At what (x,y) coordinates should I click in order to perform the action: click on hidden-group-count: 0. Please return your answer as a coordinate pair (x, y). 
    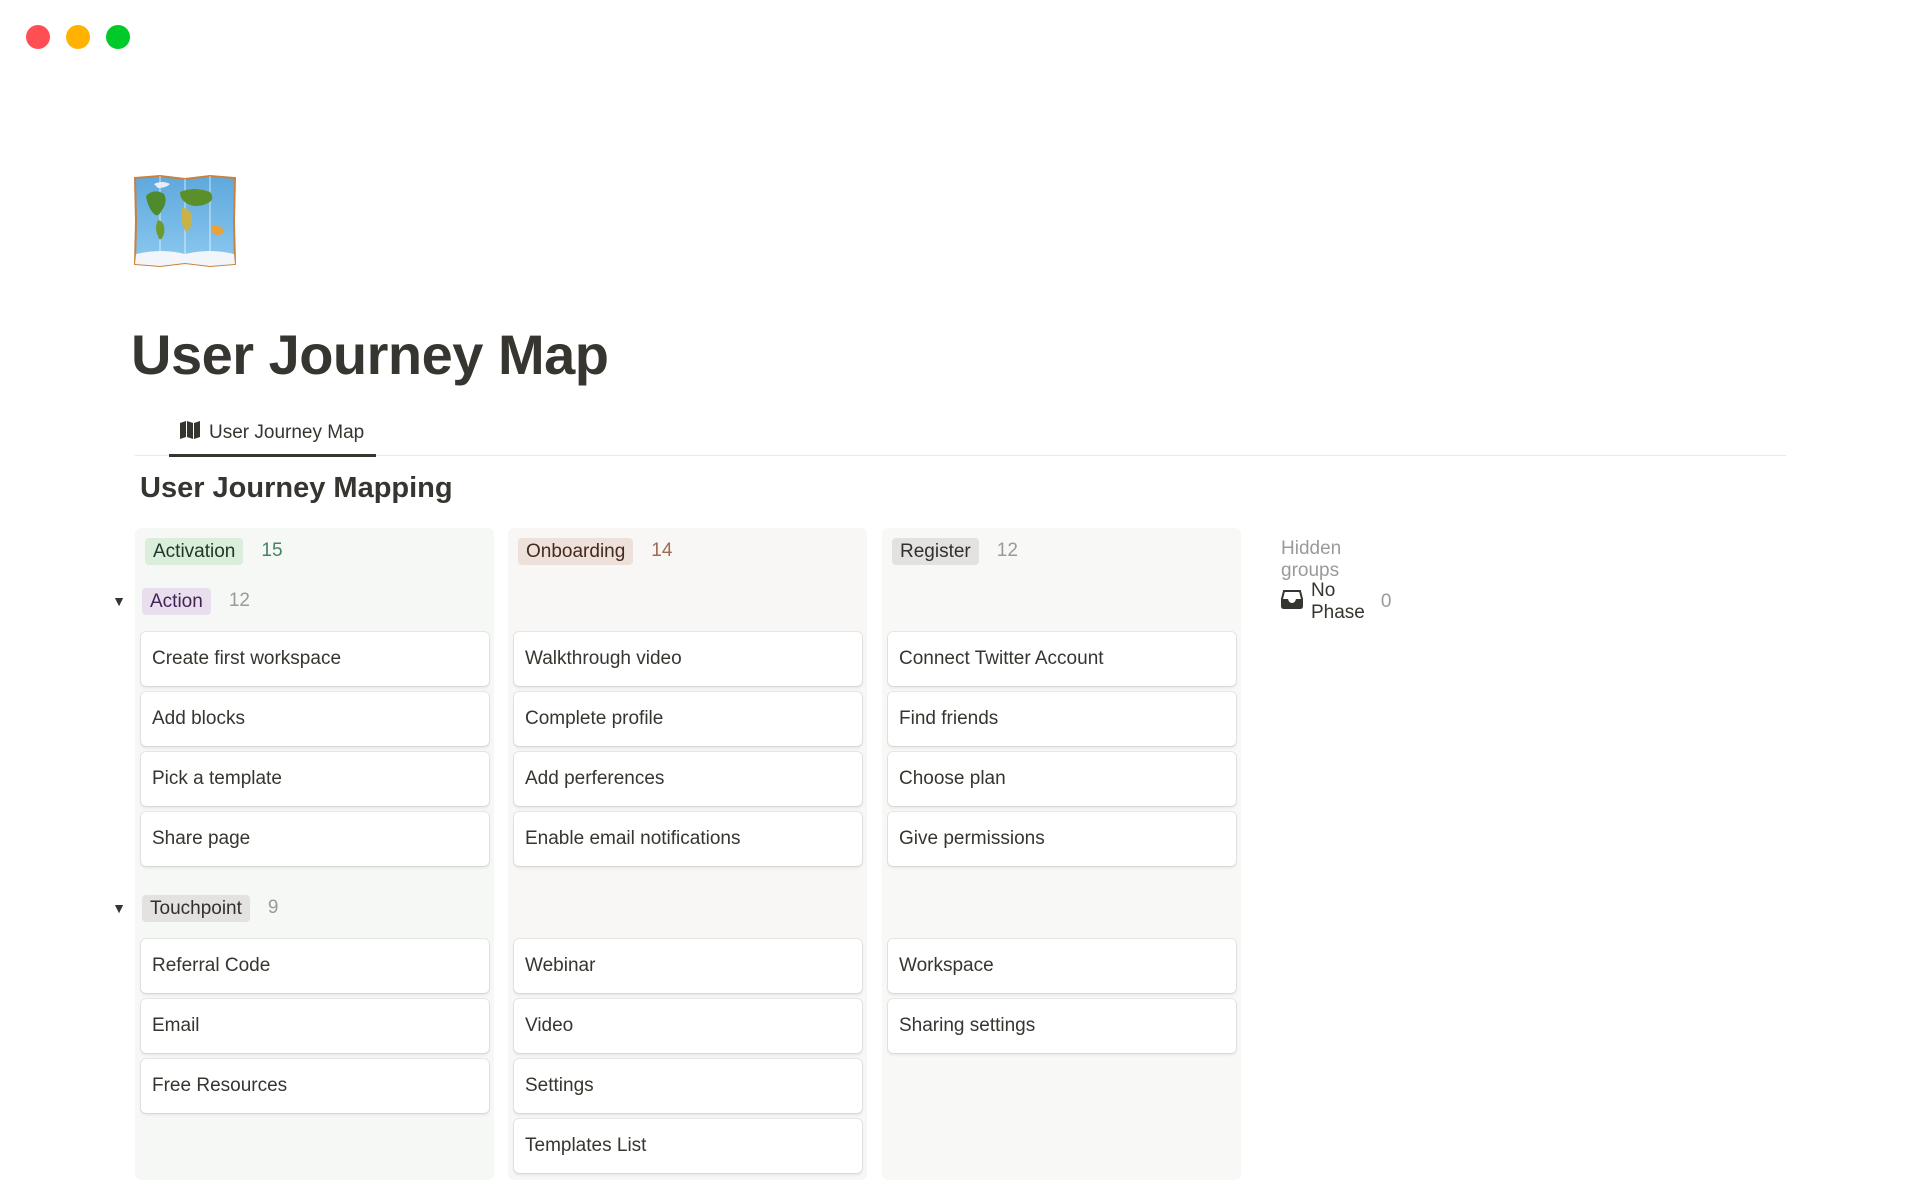
    Looking at the image, I should click on (1386, 601).